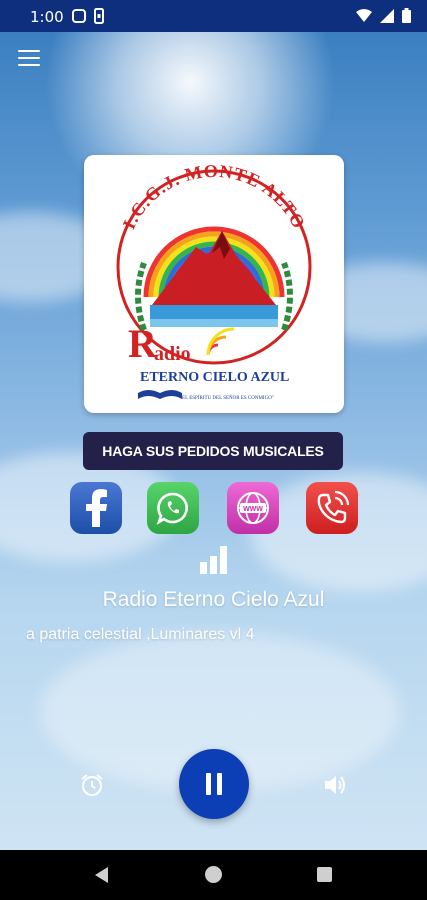 This screenshot has width=427, height=900. I want to click on facebook-button, so click(96, 508).